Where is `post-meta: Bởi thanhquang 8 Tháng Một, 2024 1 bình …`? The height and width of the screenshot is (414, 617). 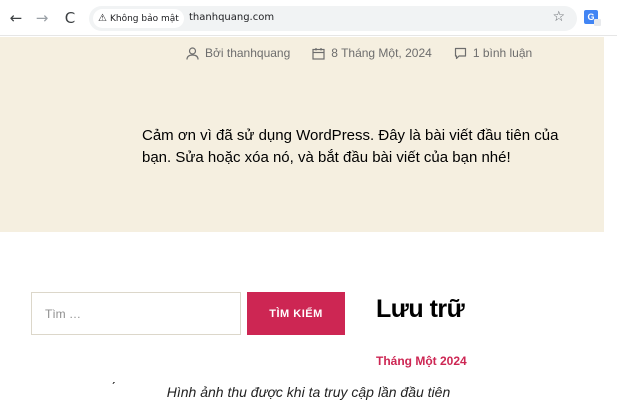 post-meta: Bởi thanhquang 8 Tháng Một, 2024 1 bình … is located at coordinates (370, 53).